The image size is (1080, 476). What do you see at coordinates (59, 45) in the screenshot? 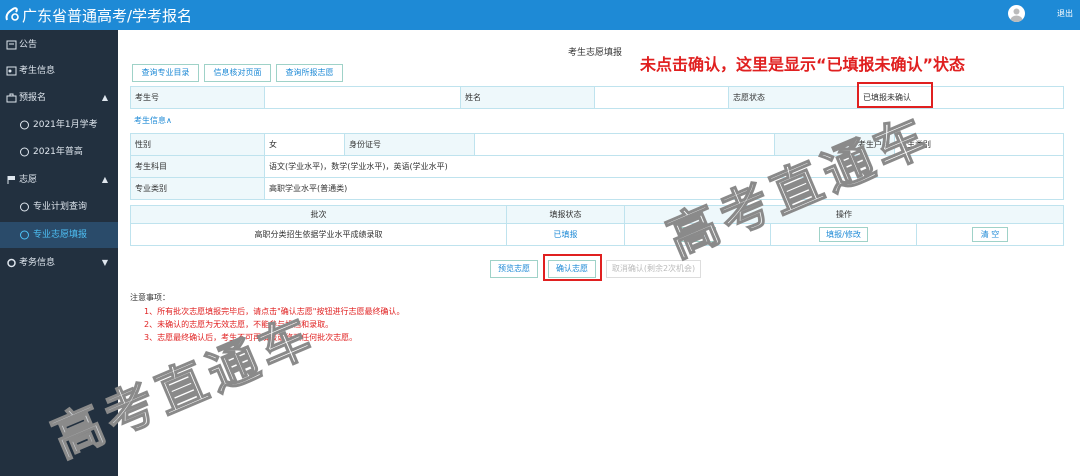
I see `sidebar-item-announcement: 公告` at bounding box center [59, 45].